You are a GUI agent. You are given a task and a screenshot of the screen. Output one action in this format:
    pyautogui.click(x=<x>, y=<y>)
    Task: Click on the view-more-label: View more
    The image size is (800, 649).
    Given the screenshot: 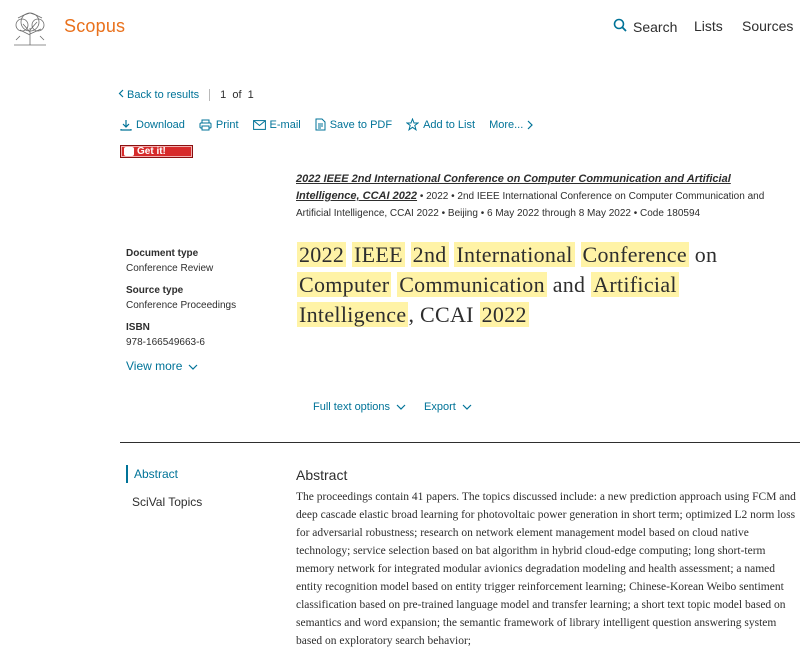 What is the action you would take?
    pyautogui.click(x=154, y=366)
    